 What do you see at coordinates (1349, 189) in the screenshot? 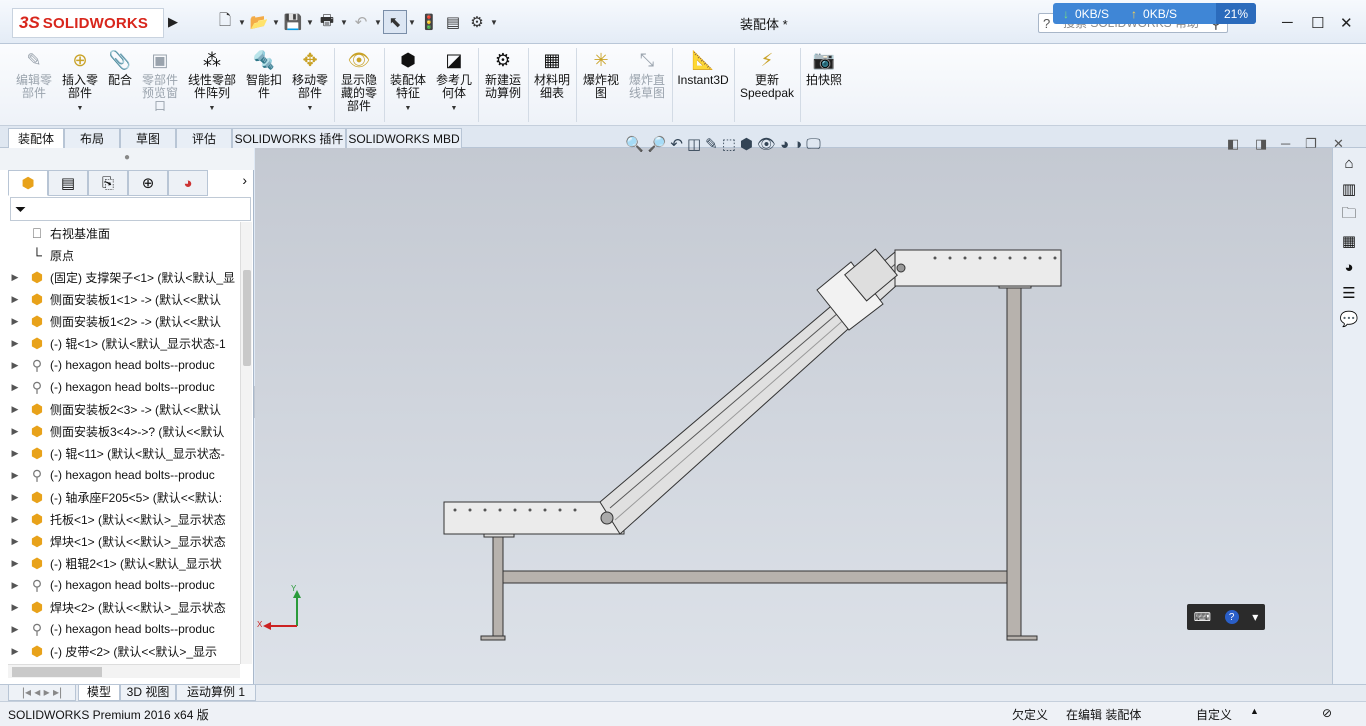
I see `design-library-icon: ▥` at bounding box center [1349, 189].